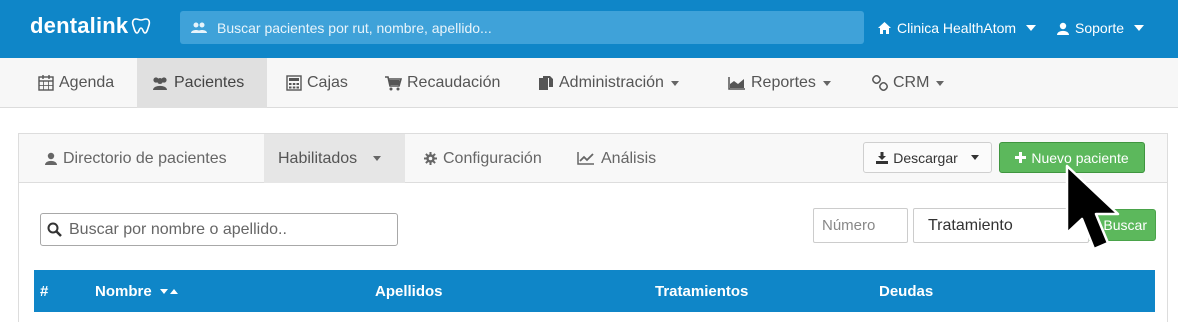 The width and height of the screenshot is (1178, 322). What do you see at coordinates (970, 225) in the screenshot?
I see `treatment-selected: Tratamiento` at bounding box center [970, 225].